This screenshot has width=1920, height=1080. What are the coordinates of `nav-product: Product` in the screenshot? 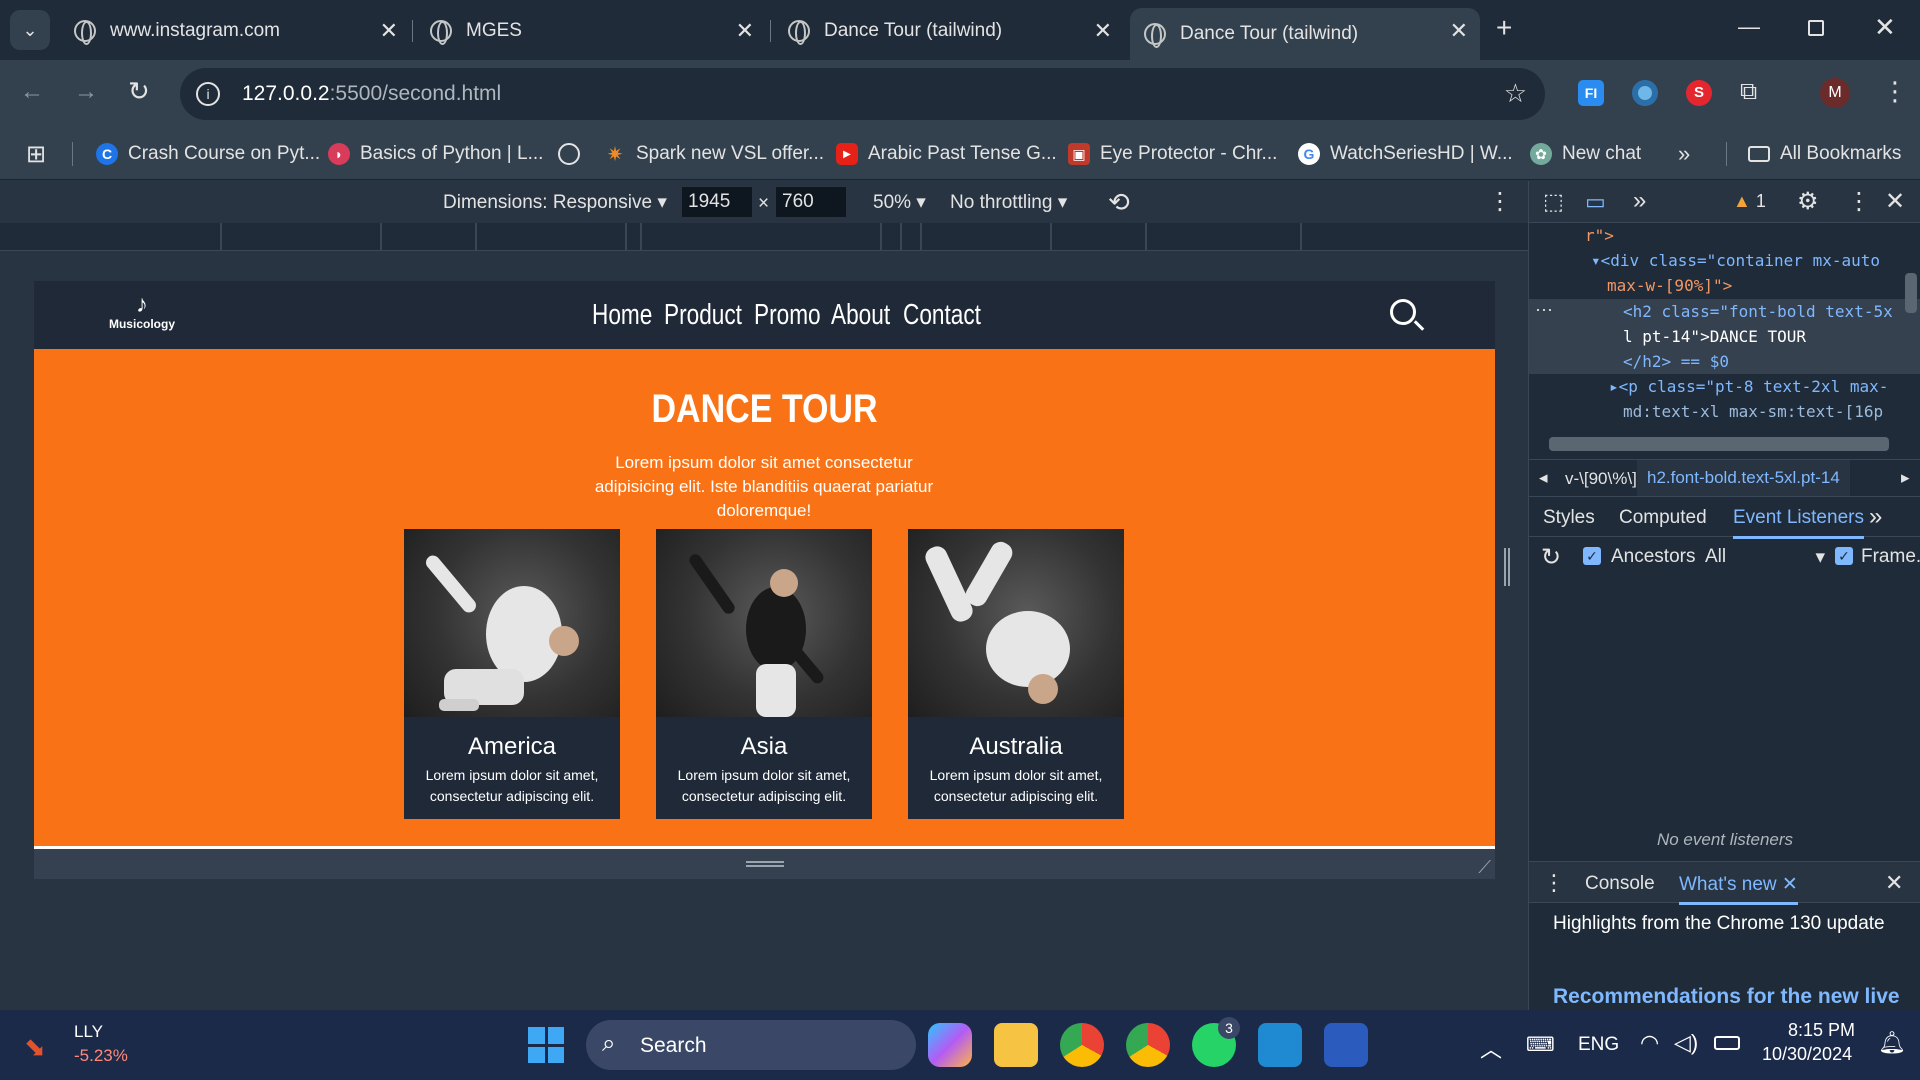 It's located at (703, 315).